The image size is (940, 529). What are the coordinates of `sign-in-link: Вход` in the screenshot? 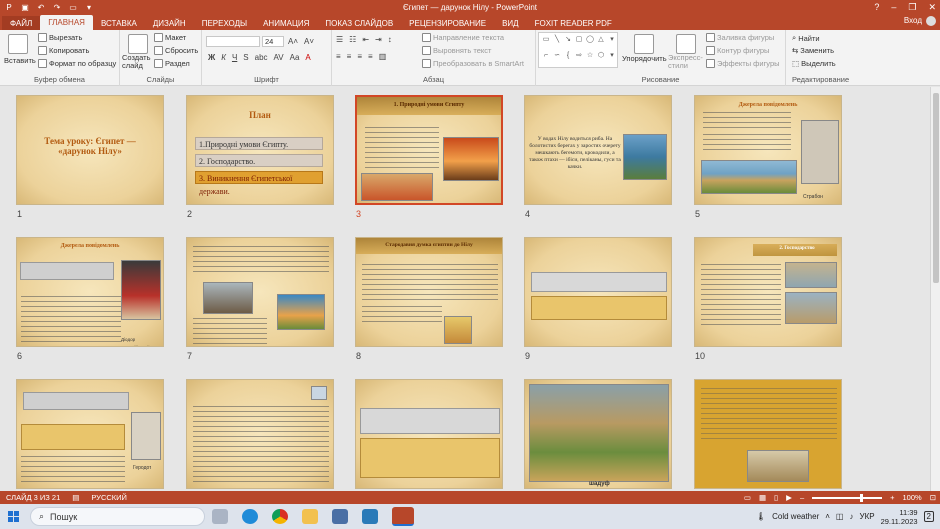 It's located at (913, 20).